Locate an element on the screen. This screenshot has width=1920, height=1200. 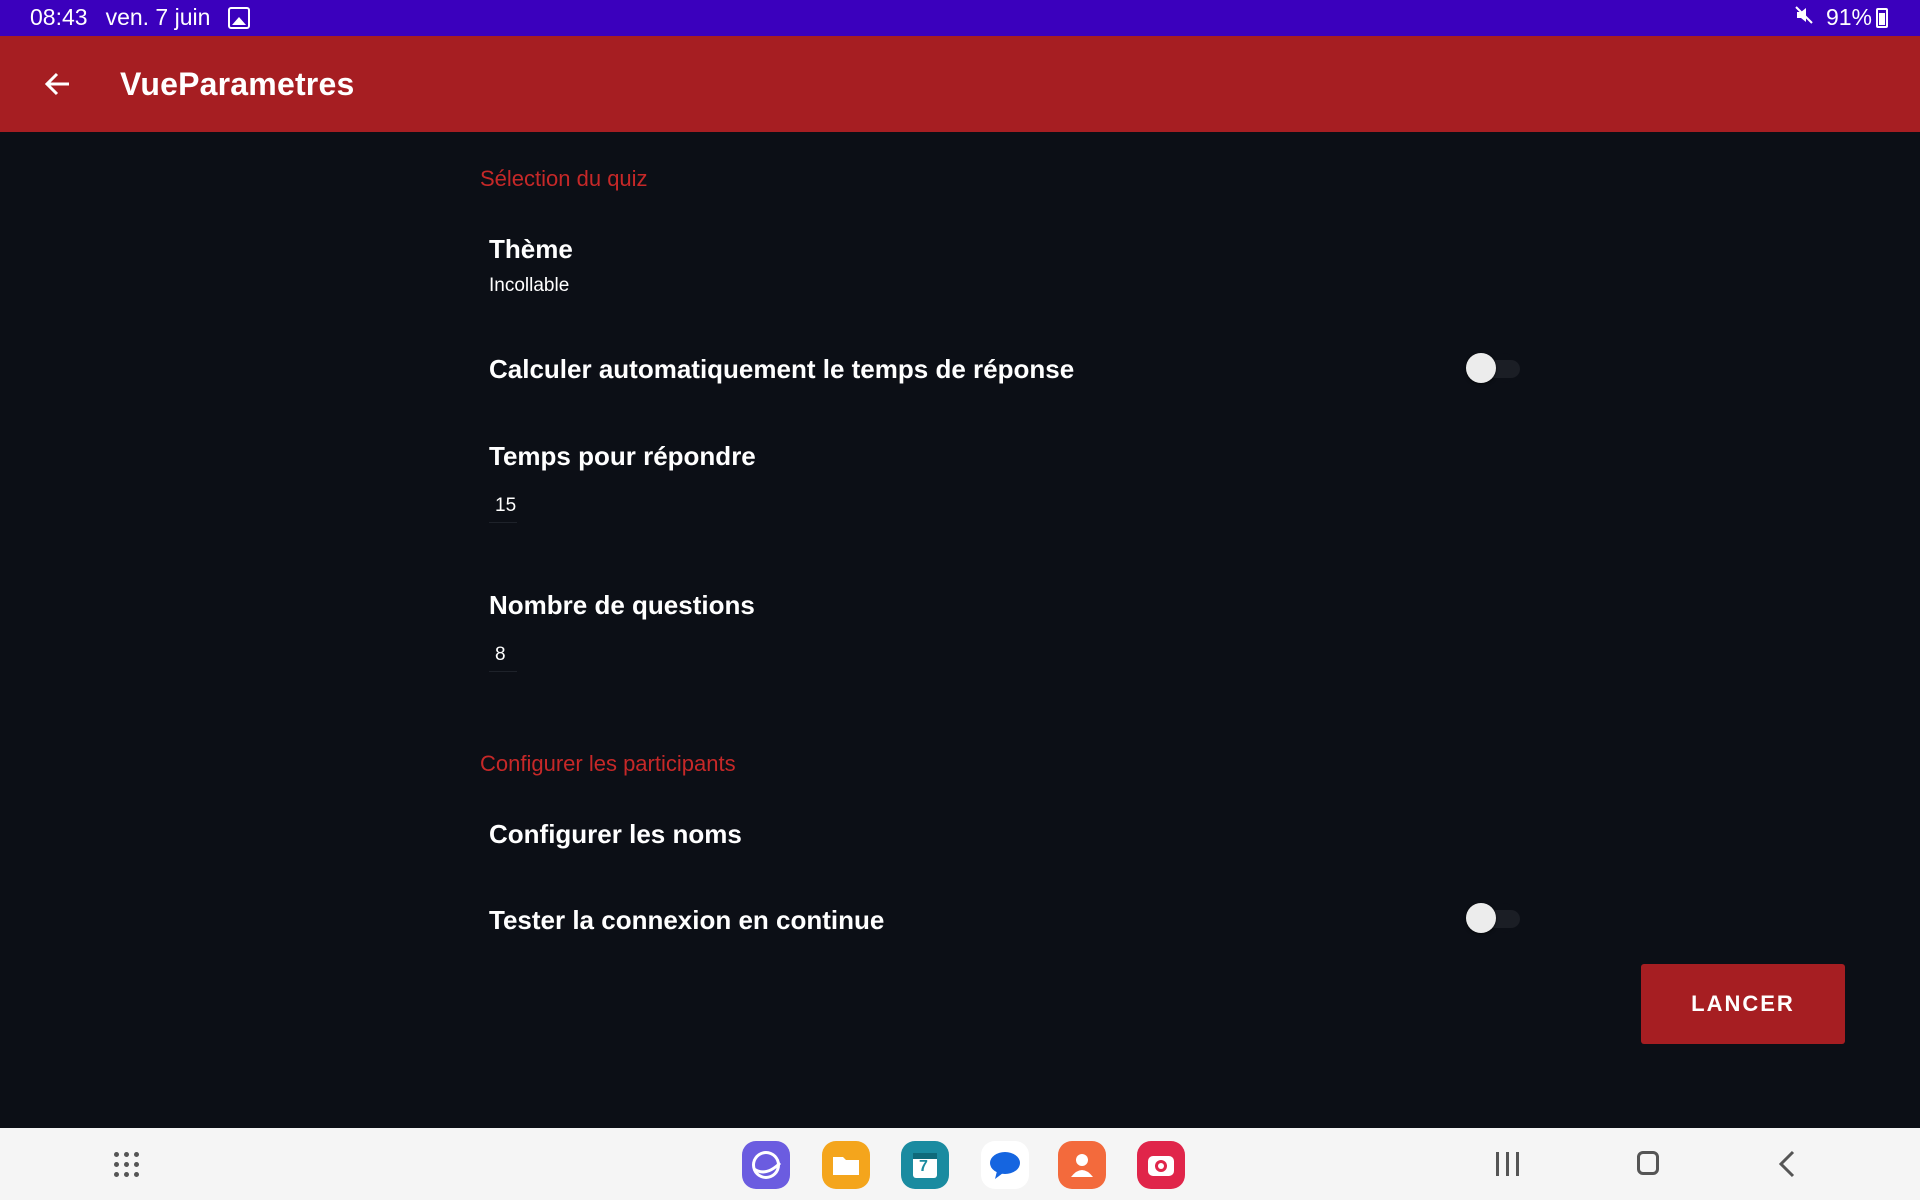
answer-time-input: 15 is located at coordinates (503, 505).